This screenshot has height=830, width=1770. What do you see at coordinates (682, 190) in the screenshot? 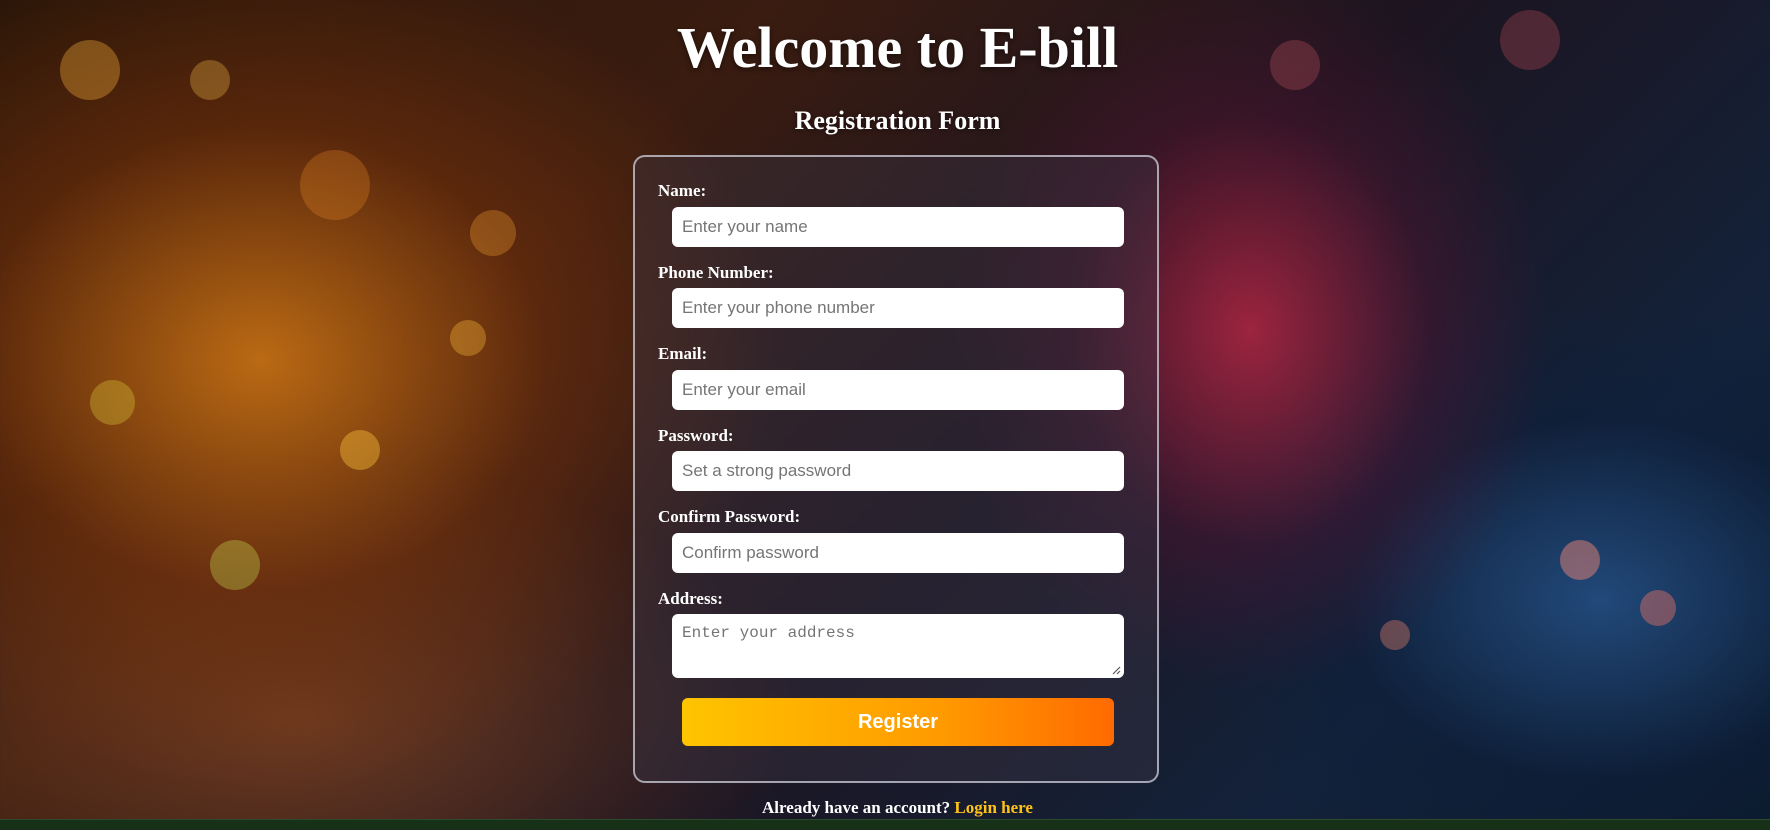
I see `name-label: Name:` at bounding box center [682, 190].